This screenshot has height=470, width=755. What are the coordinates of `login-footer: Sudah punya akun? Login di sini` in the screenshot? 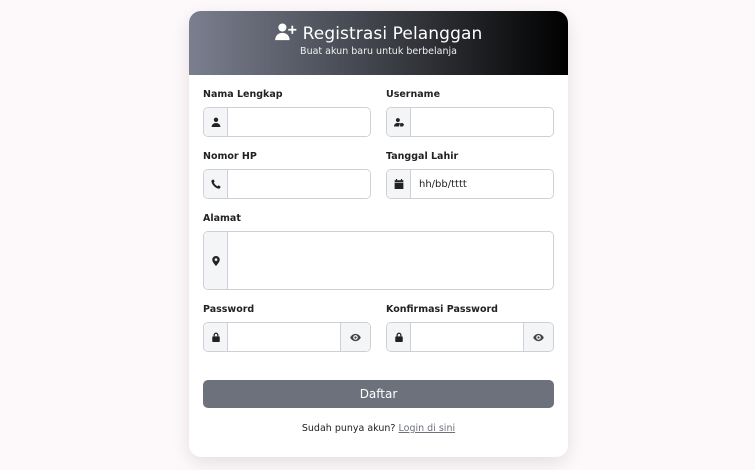 It's located at (378, 428).